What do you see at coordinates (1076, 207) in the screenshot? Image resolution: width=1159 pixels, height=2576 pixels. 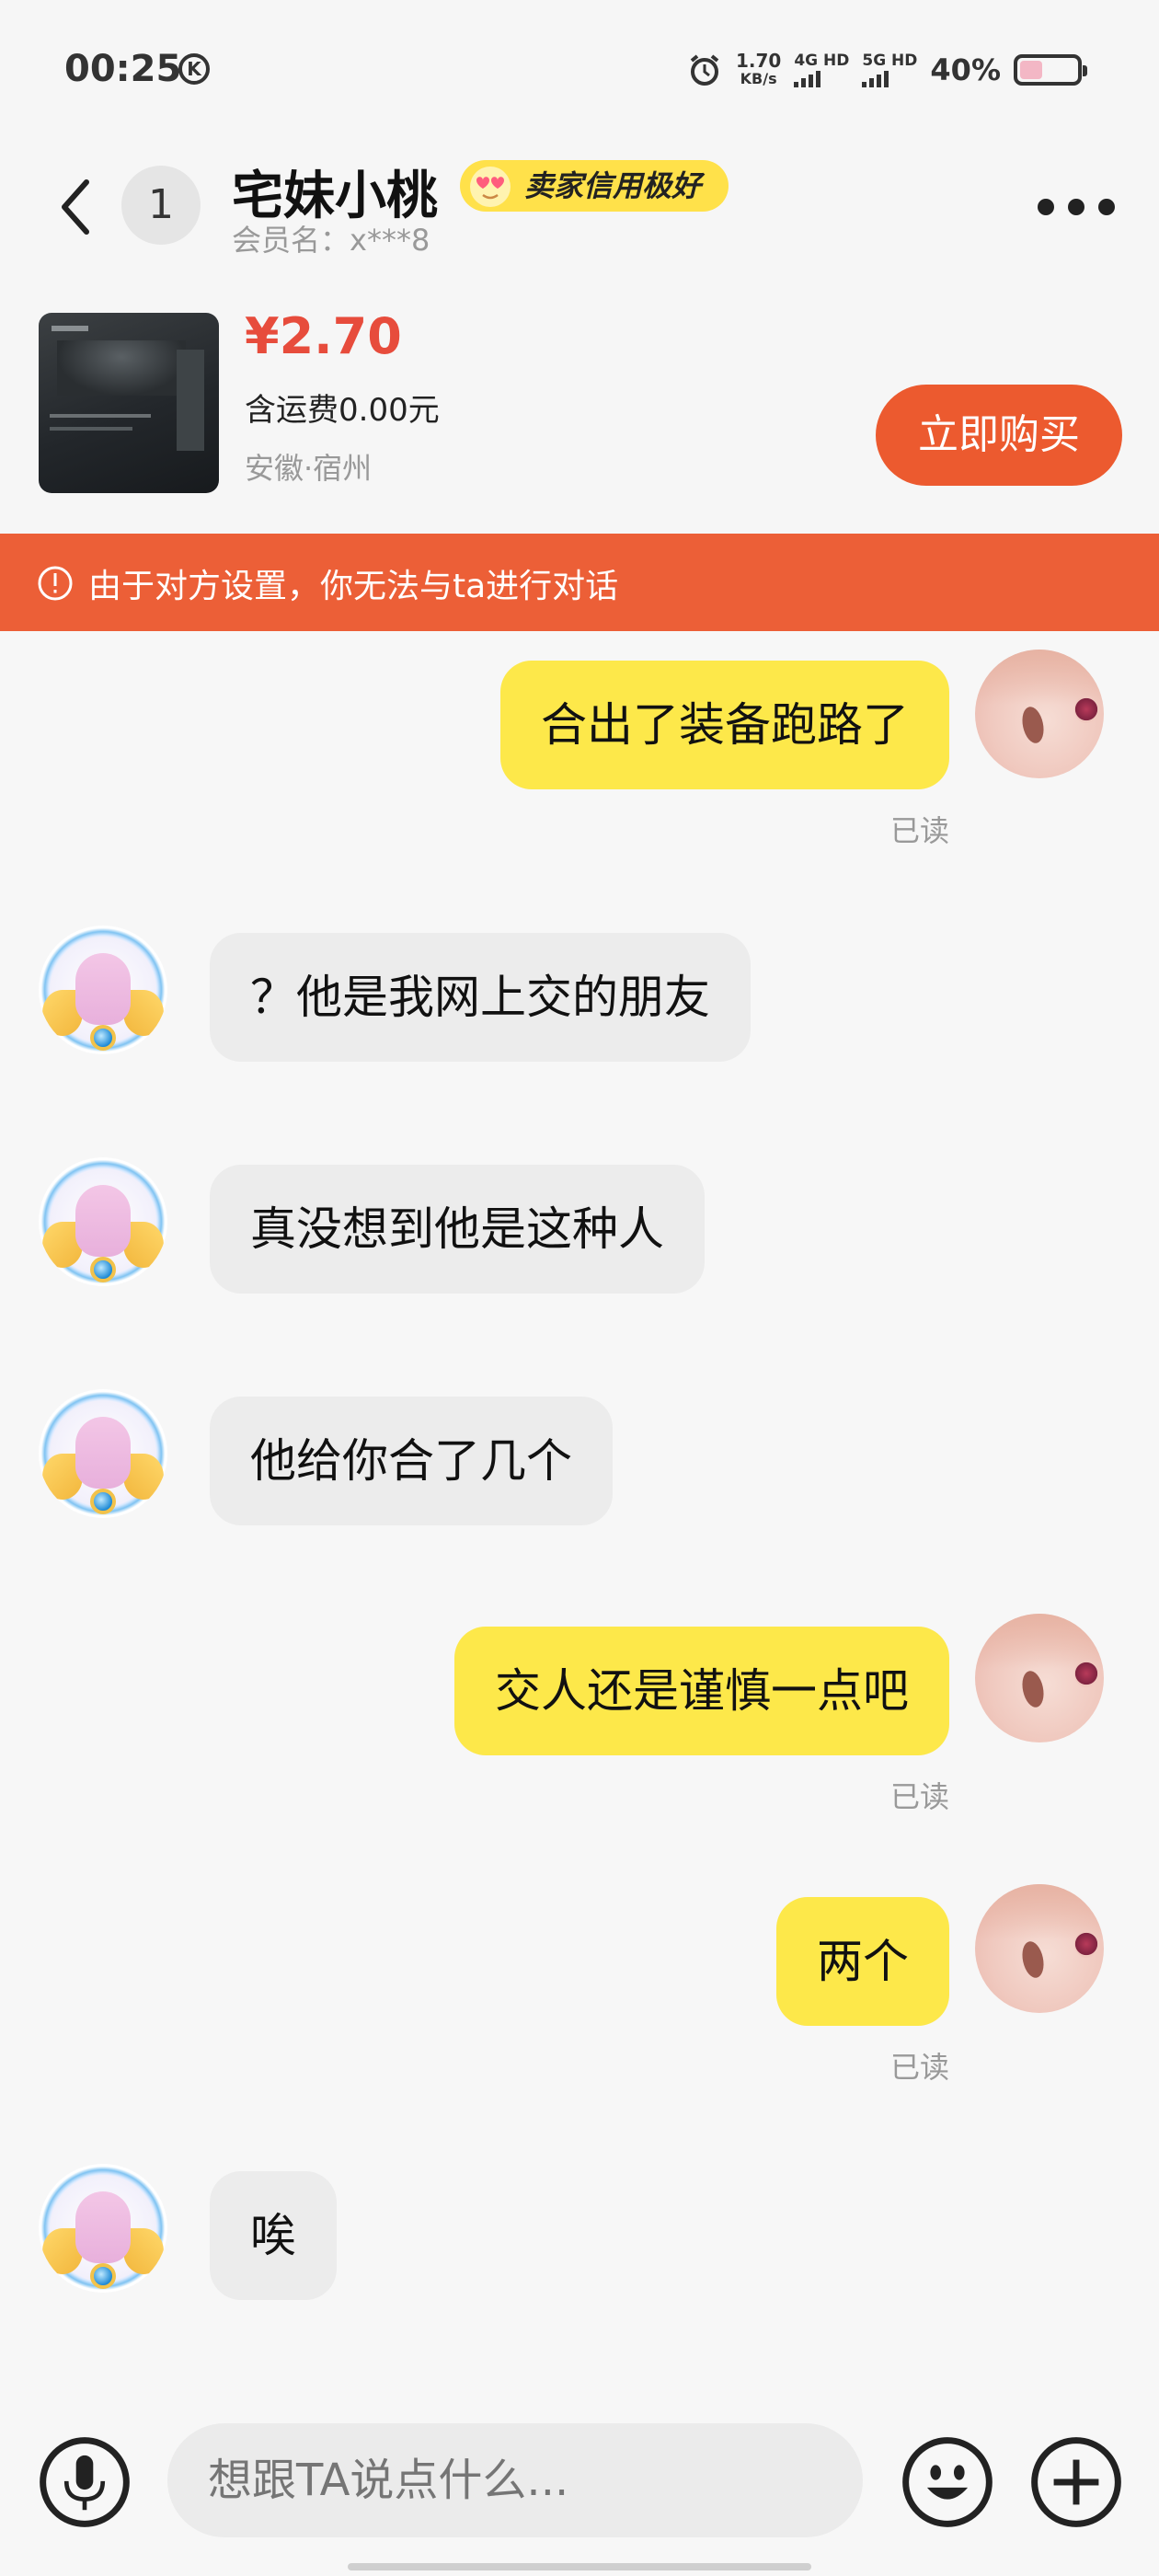 I see `more-dots-icon` at bounding box center [1076, 207].